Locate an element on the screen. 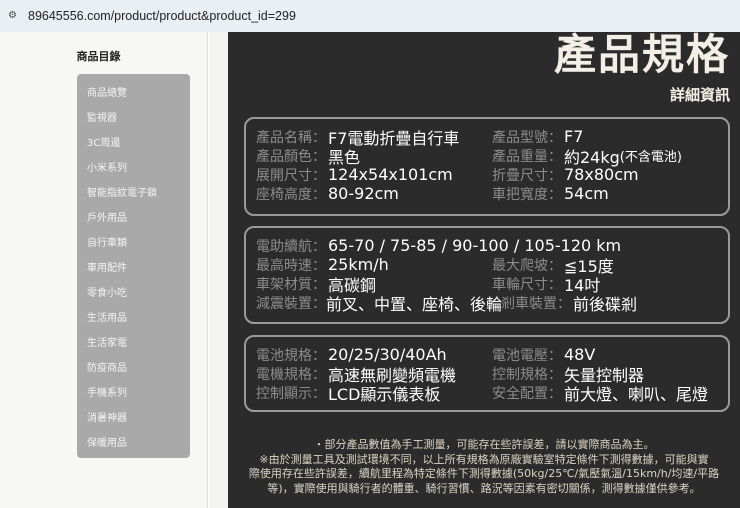 The width and height of the screenshot is (740, 508). spec-item: 展開尺寸： 124x54x101cm is located at coordinates (374, 175).